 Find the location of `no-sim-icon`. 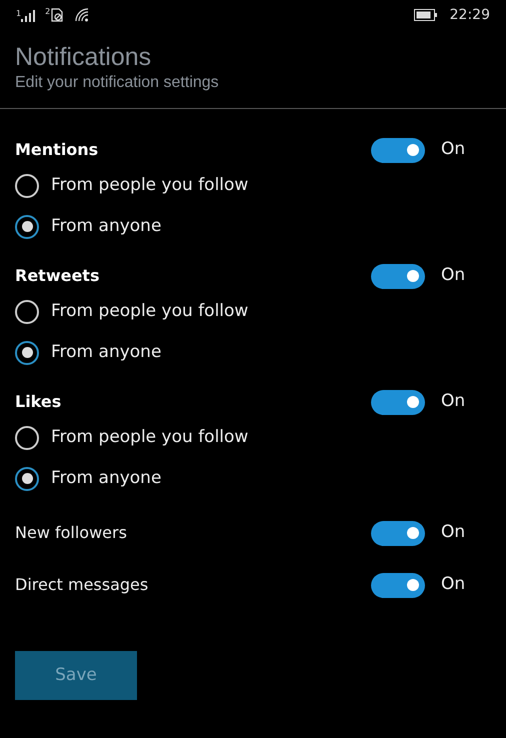

no-sim-icon is located at coordinates (57, 15).